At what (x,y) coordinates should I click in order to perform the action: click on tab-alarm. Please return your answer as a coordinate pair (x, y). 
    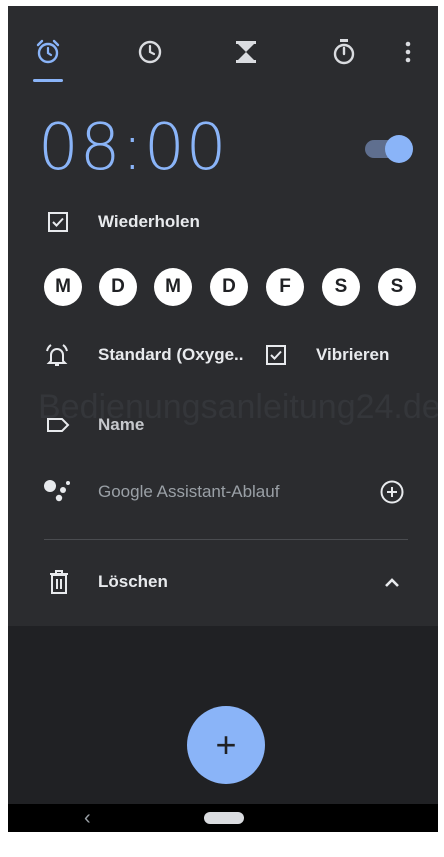
    Looking at the image, I should click on (48, 54).